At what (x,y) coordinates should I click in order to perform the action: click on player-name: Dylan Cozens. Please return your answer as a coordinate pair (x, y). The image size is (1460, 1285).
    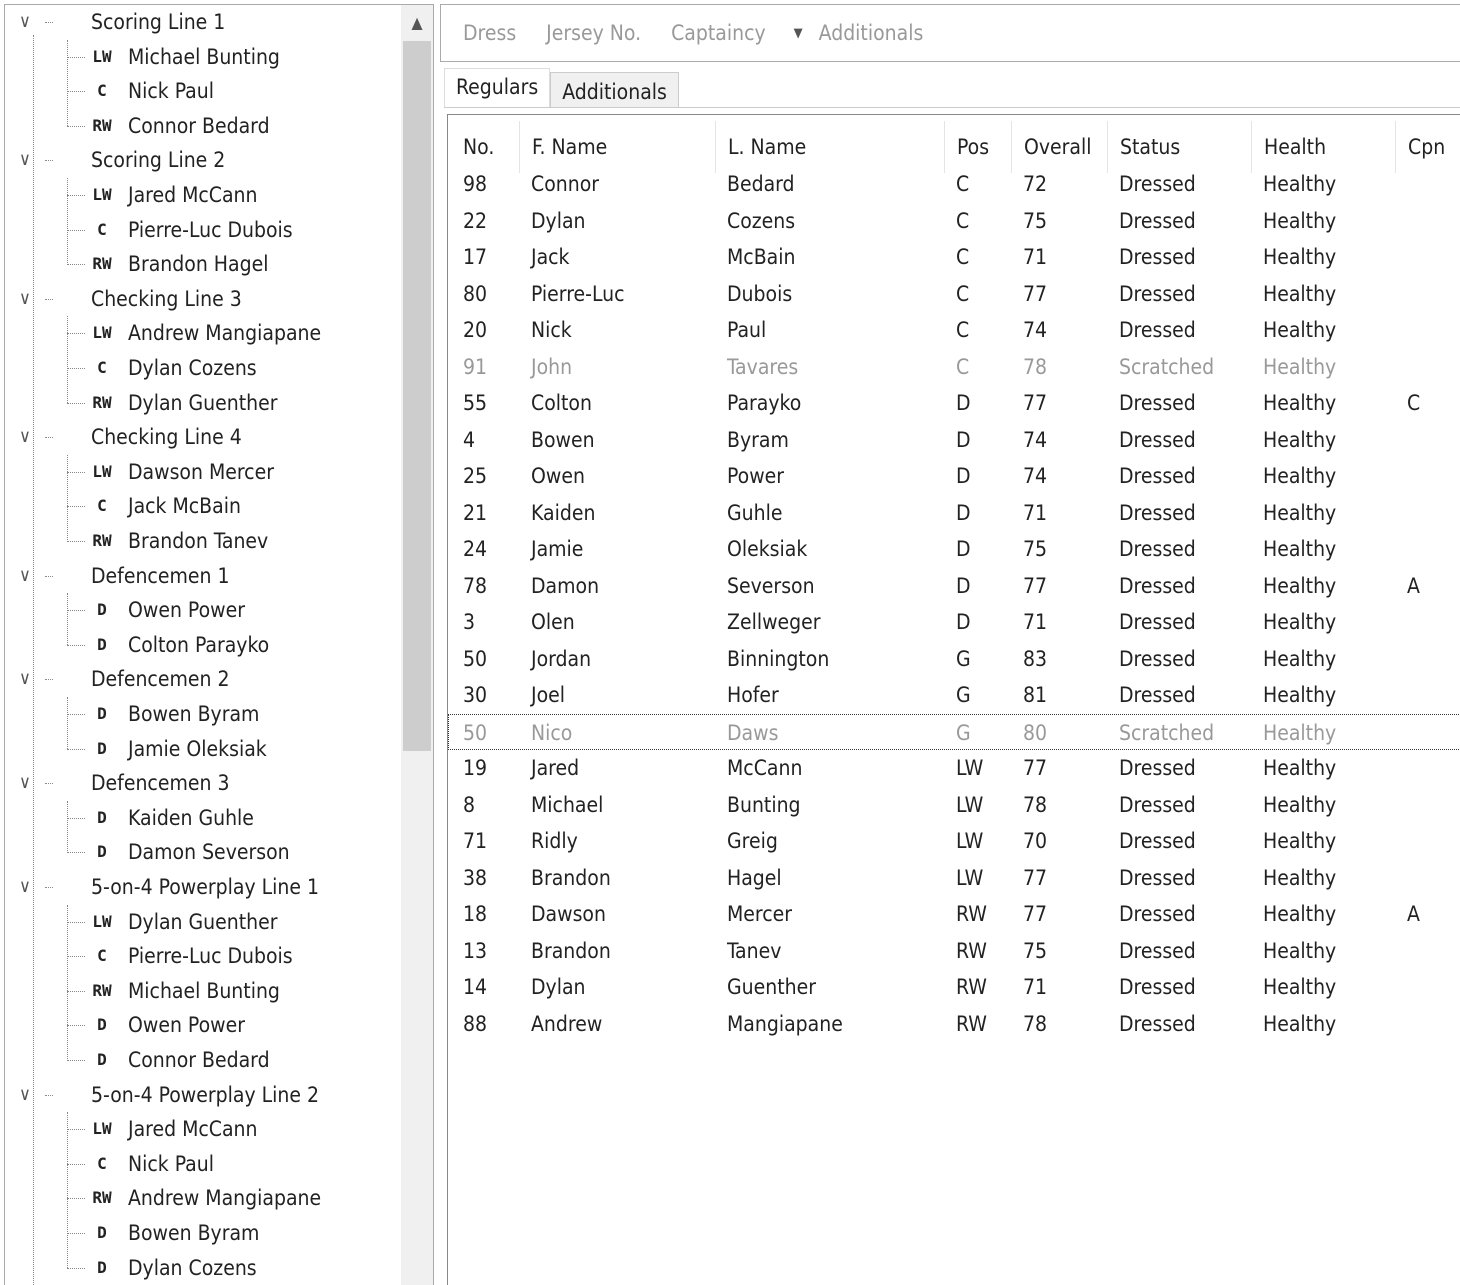
    Looking at the image, I should click on (192, 1267).